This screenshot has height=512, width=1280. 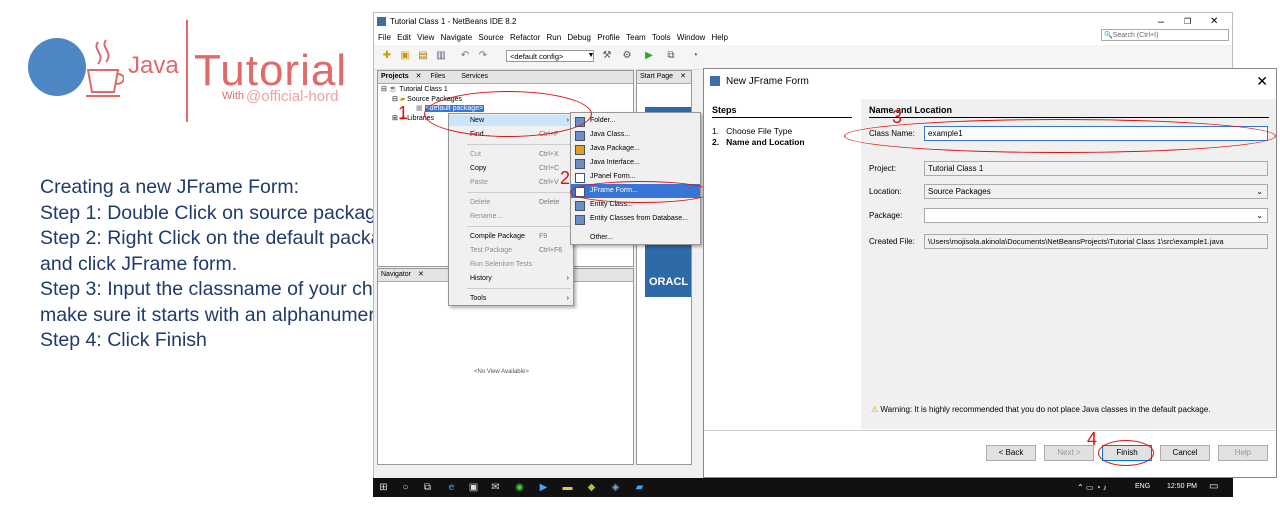 What do you see at coordinates (437, 76) in the screenshot?
I see `tab-files: Files` at bounding box center [437, 76].